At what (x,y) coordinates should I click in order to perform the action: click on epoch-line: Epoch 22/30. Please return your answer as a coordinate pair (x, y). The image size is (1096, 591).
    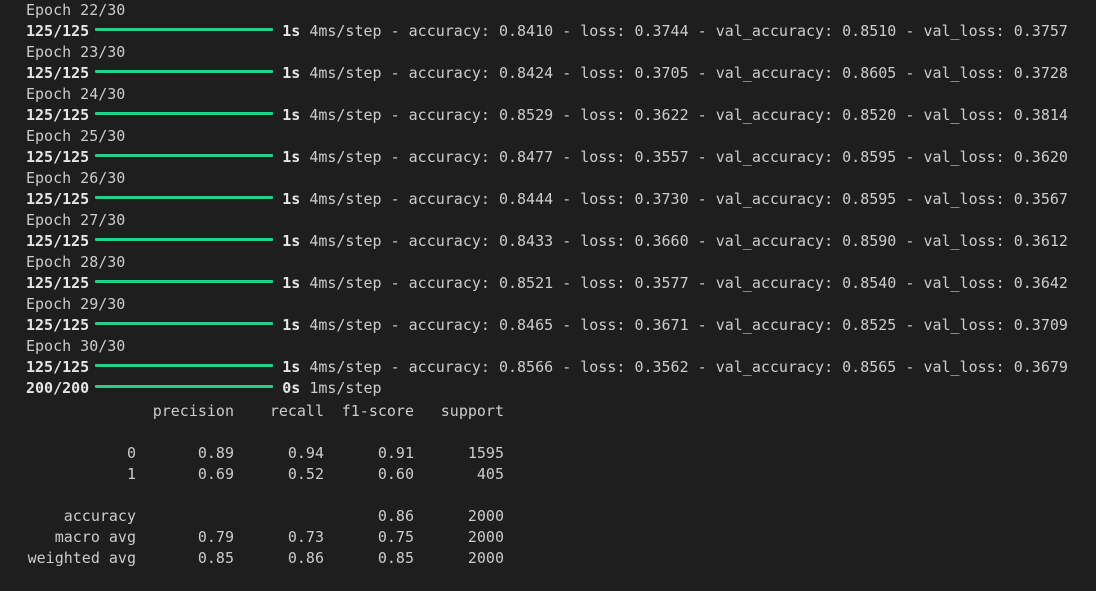
    Looking at the image, I should click on (547, 10).